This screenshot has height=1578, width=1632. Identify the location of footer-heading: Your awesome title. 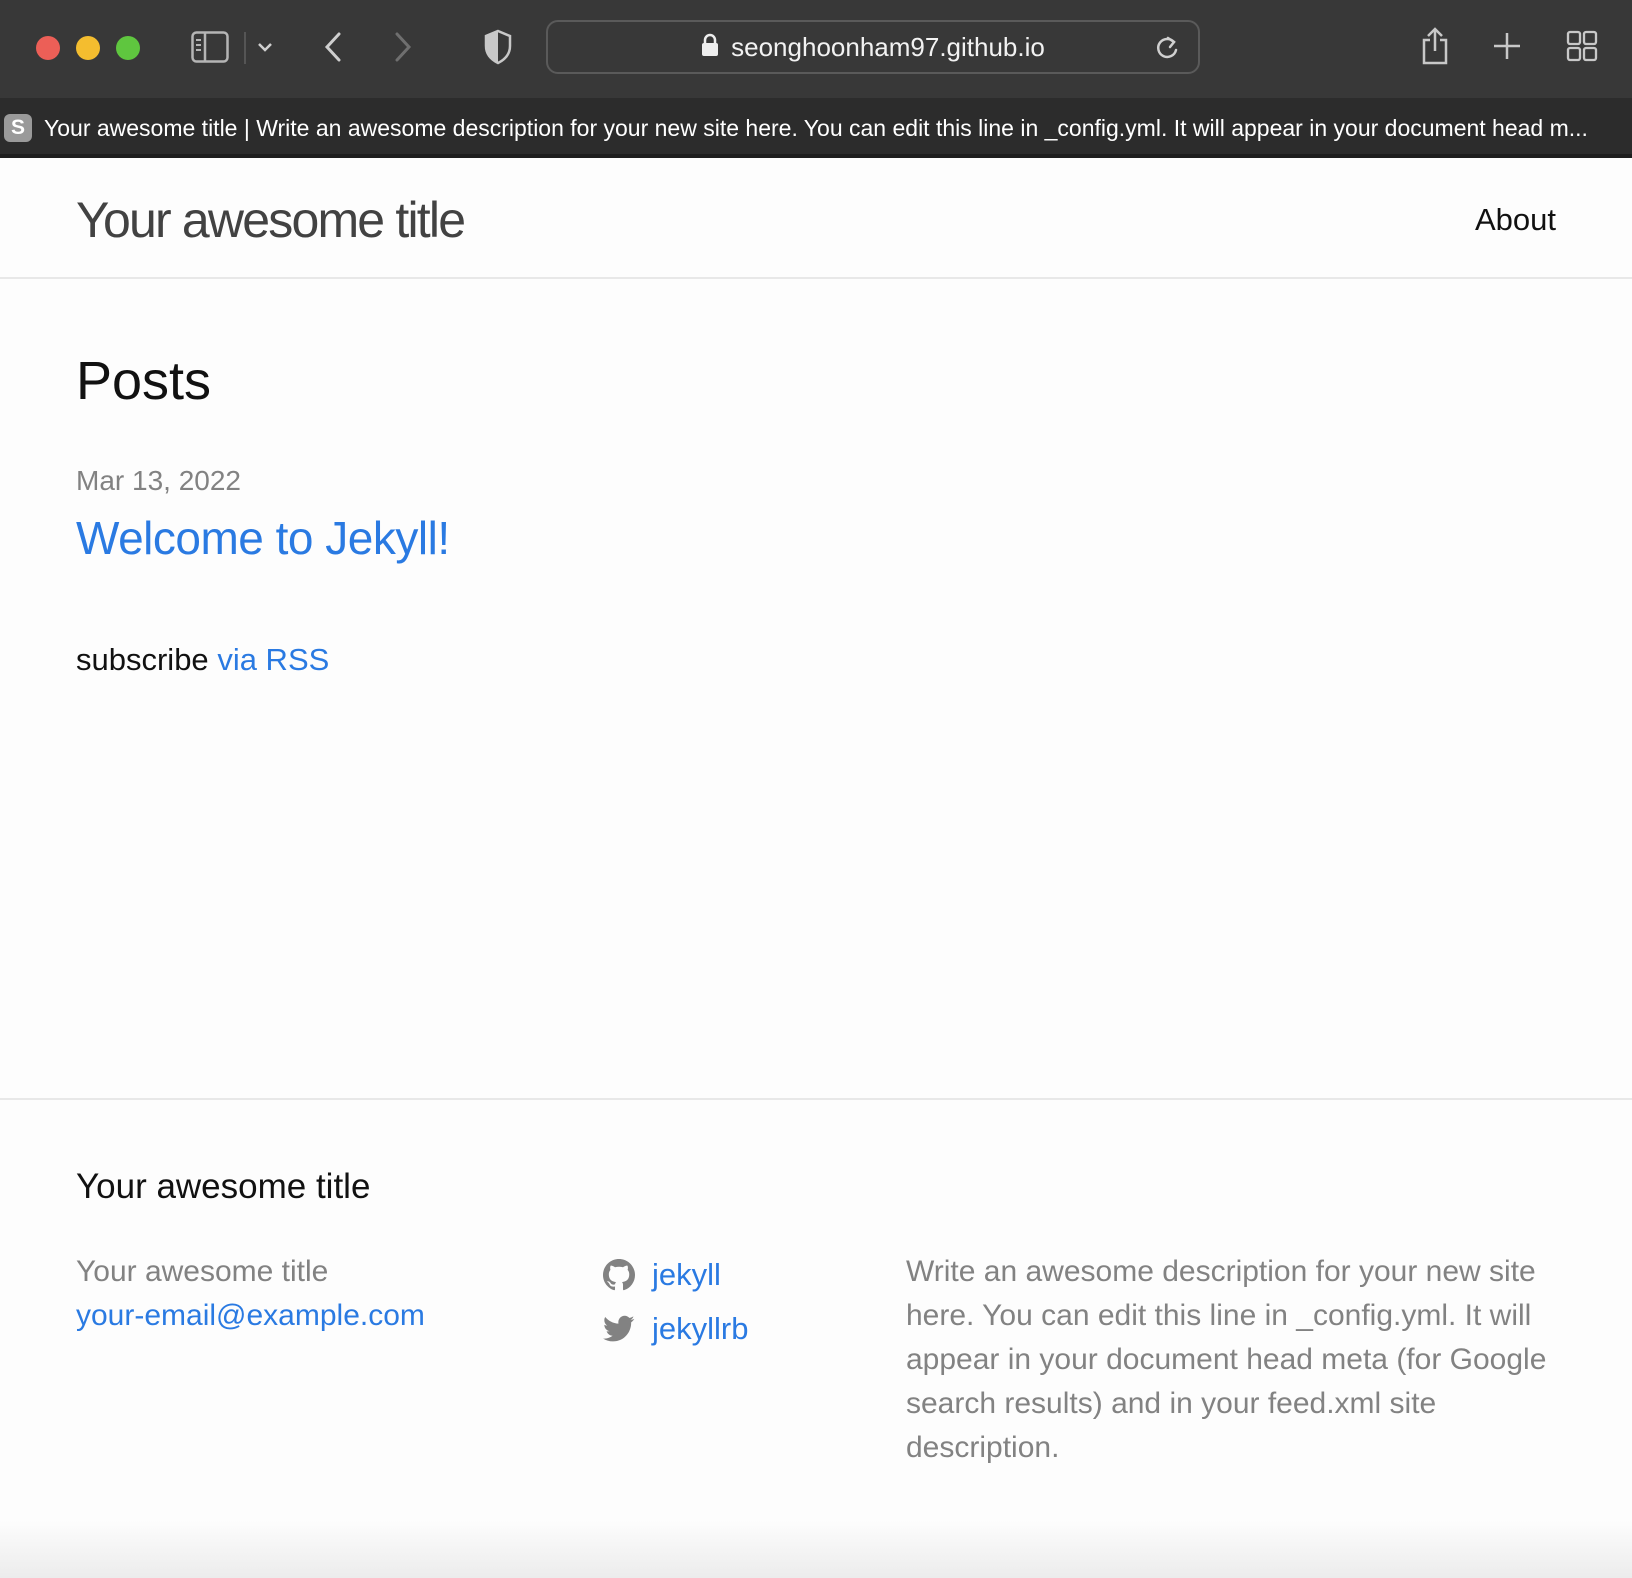
(223, 1186).